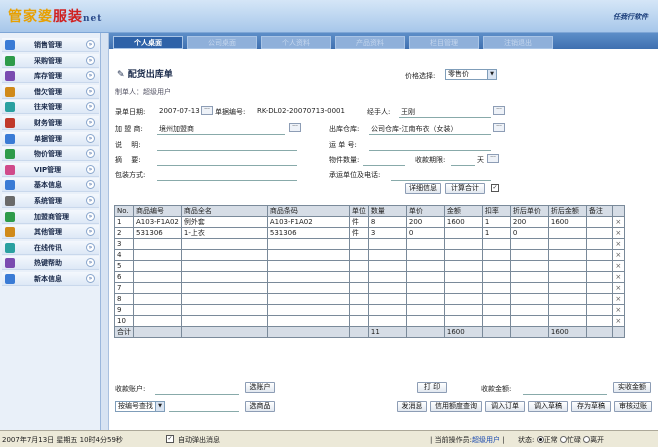 This screenshot has width=658, height=447. I want to click on goods-search-input, so click(204, 411).